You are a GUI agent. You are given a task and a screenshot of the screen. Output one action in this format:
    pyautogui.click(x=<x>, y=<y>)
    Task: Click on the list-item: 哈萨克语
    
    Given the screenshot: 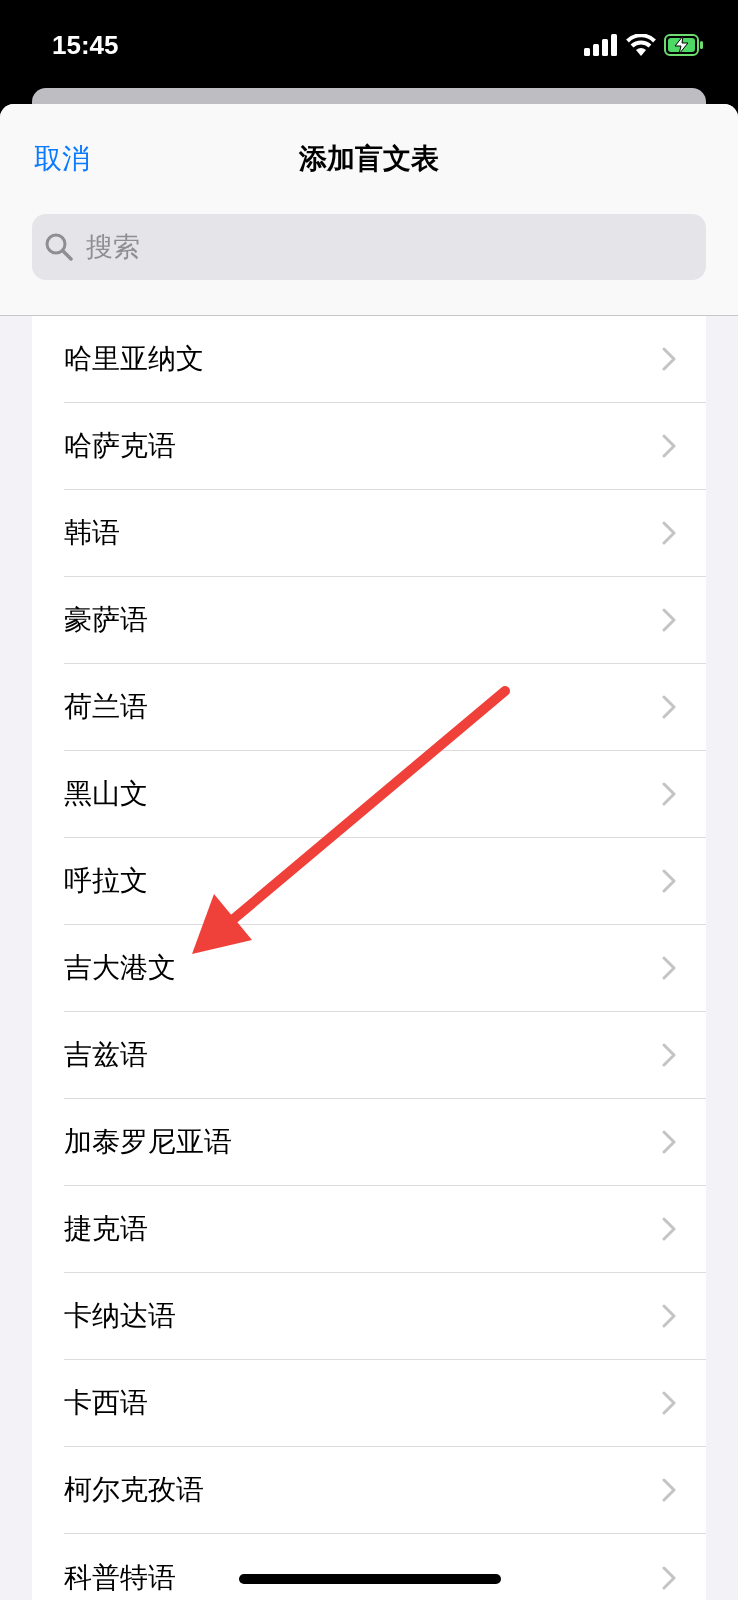 What is the action you would take?
    pyautogui.click(x=120, y=446)
    